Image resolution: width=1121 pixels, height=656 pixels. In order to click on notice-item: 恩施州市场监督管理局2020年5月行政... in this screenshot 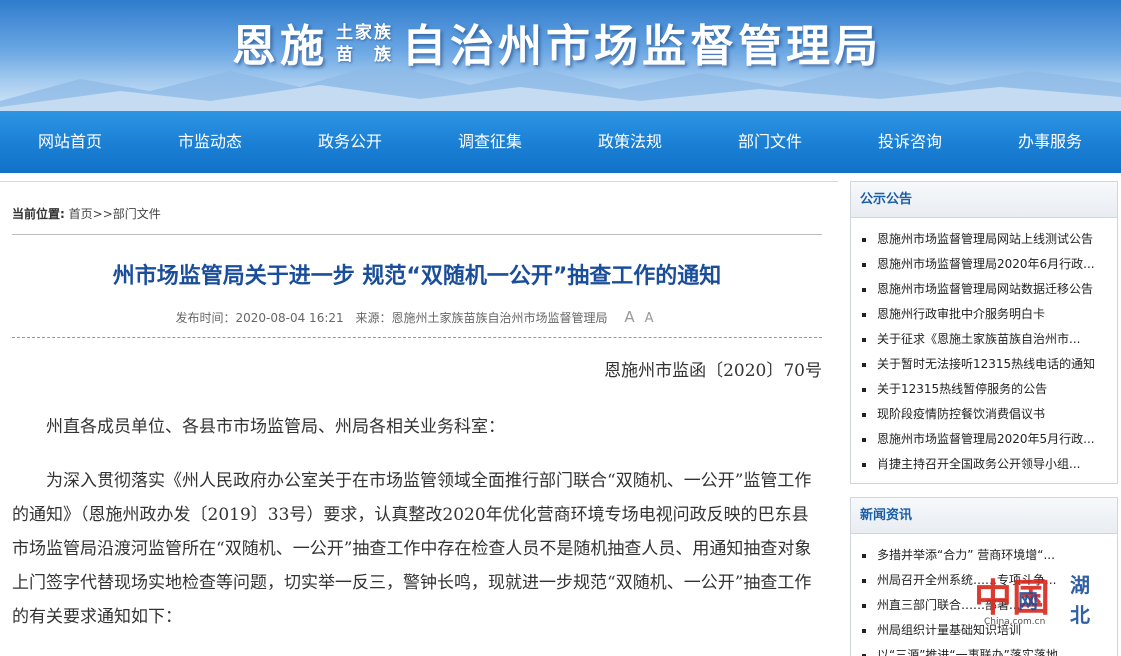, I will do `click(988, 439)`.